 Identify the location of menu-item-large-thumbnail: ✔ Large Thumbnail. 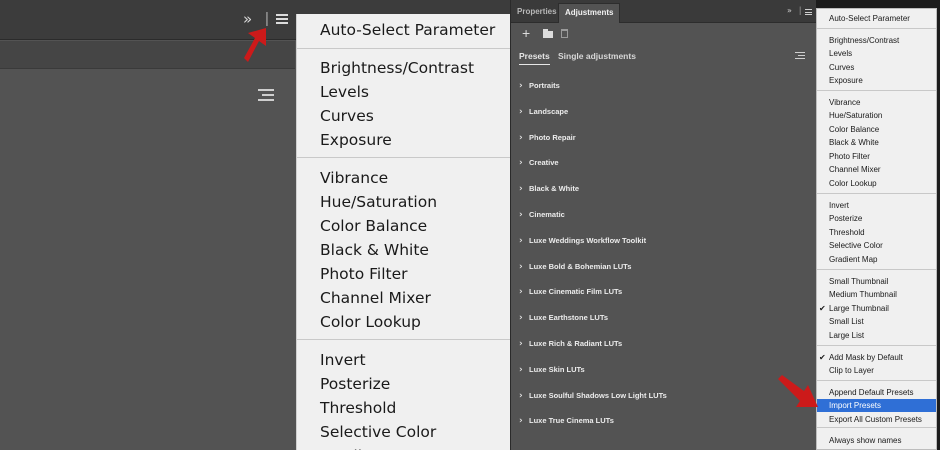
(876, 308).